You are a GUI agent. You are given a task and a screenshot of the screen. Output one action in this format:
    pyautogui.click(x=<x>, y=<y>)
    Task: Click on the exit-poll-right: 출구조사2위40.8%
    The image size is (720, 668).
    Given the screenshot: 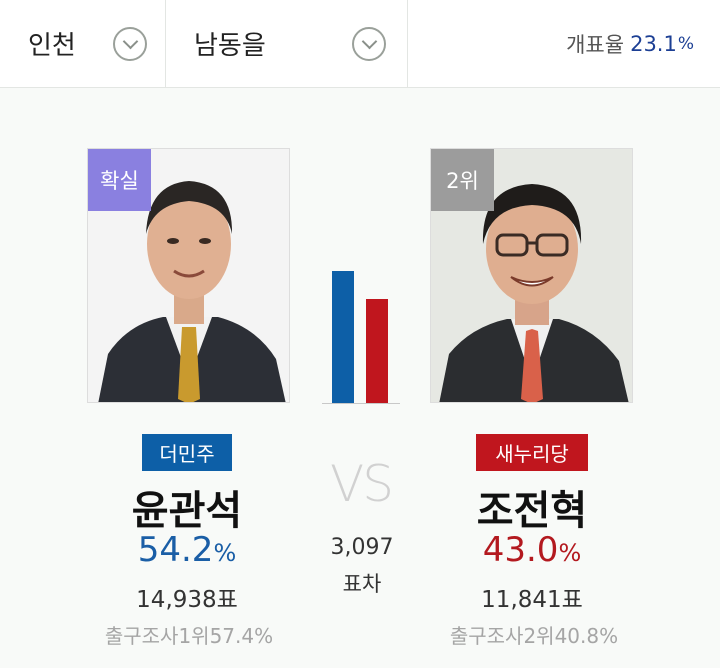 What is the action you would take?
    pyautogui.click(x=534, y=636)
    